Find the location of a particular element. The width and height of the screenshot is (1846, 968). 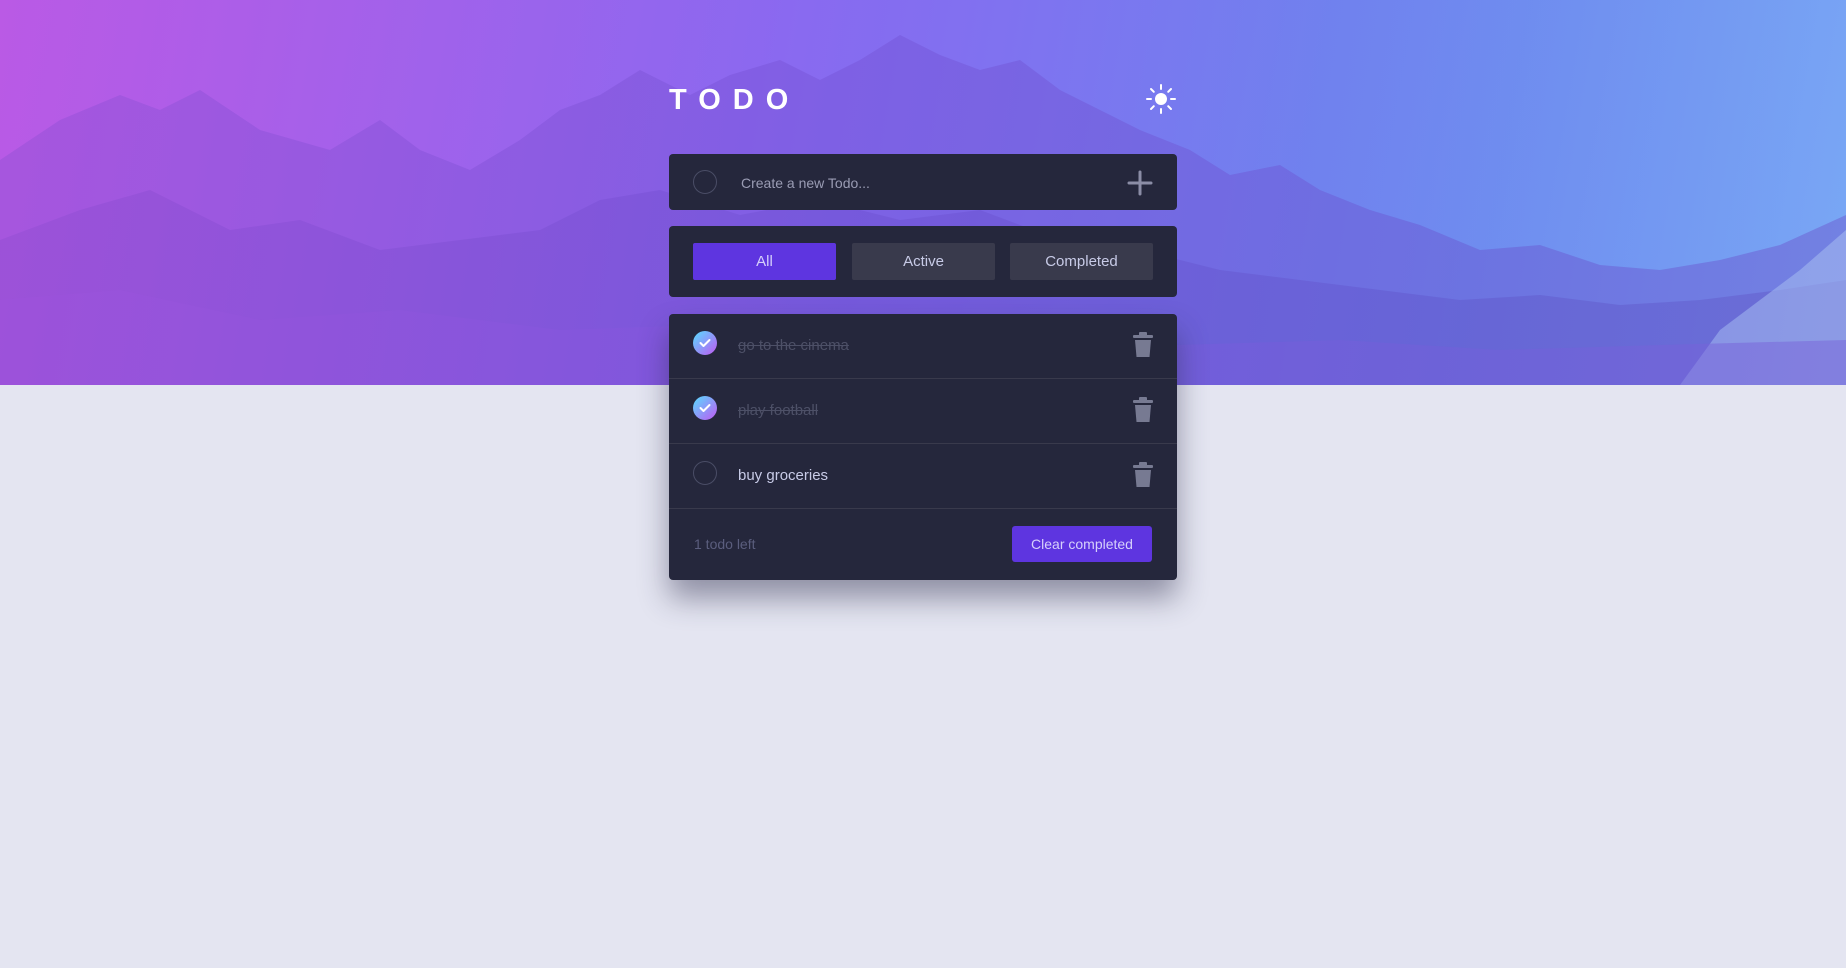

todo-text: play football is located at coordinates (778, 410).